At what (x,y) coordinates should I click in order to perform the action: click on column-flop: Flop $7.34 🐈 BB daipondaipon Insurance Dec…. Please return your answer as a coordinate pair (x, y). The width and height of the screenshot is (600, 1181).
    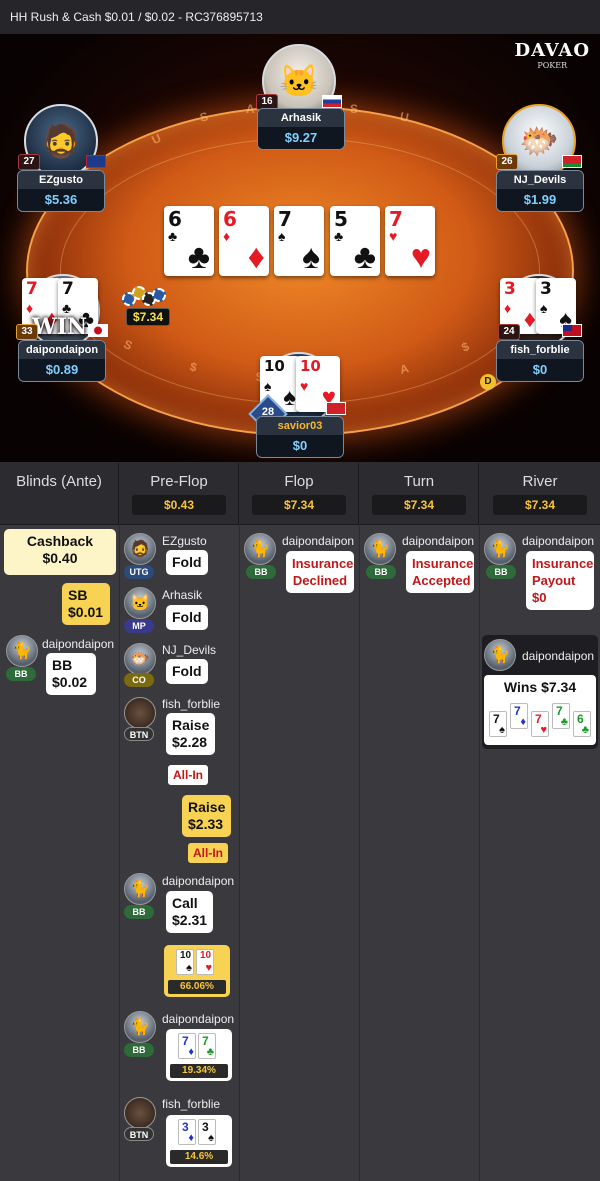
    Looking at the image, I should click on (299, 822).